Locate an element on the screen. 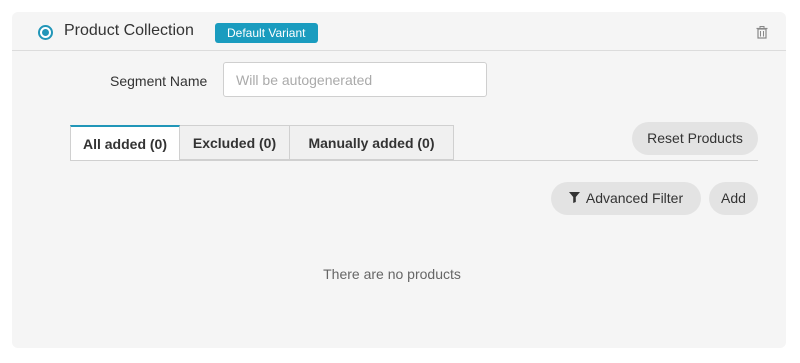  tab-manually-added: Manually added (0) is located at coordinates (372, 142).